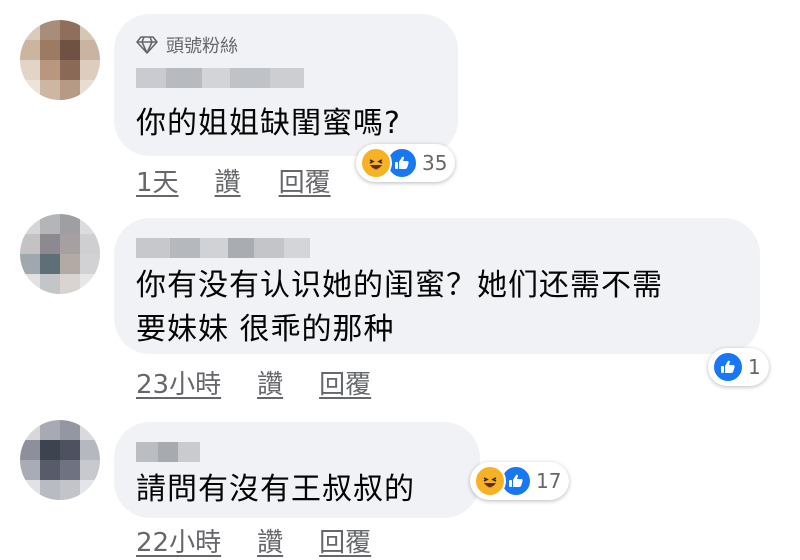  I want to click on timestamp-link: 1天, so click(157, 180).